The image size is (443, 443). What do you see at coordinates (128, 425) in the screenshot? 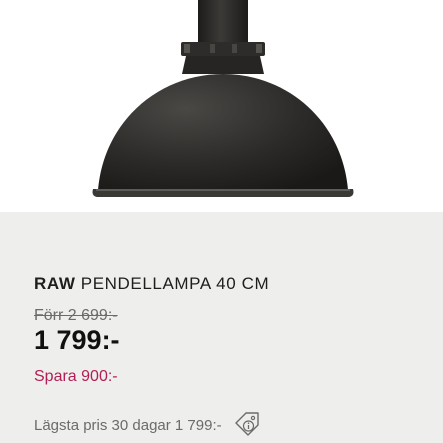
I see `lowest-price-note: Lägsta pris 30 dagar 1 799:-` at bounding box center [128, 425].